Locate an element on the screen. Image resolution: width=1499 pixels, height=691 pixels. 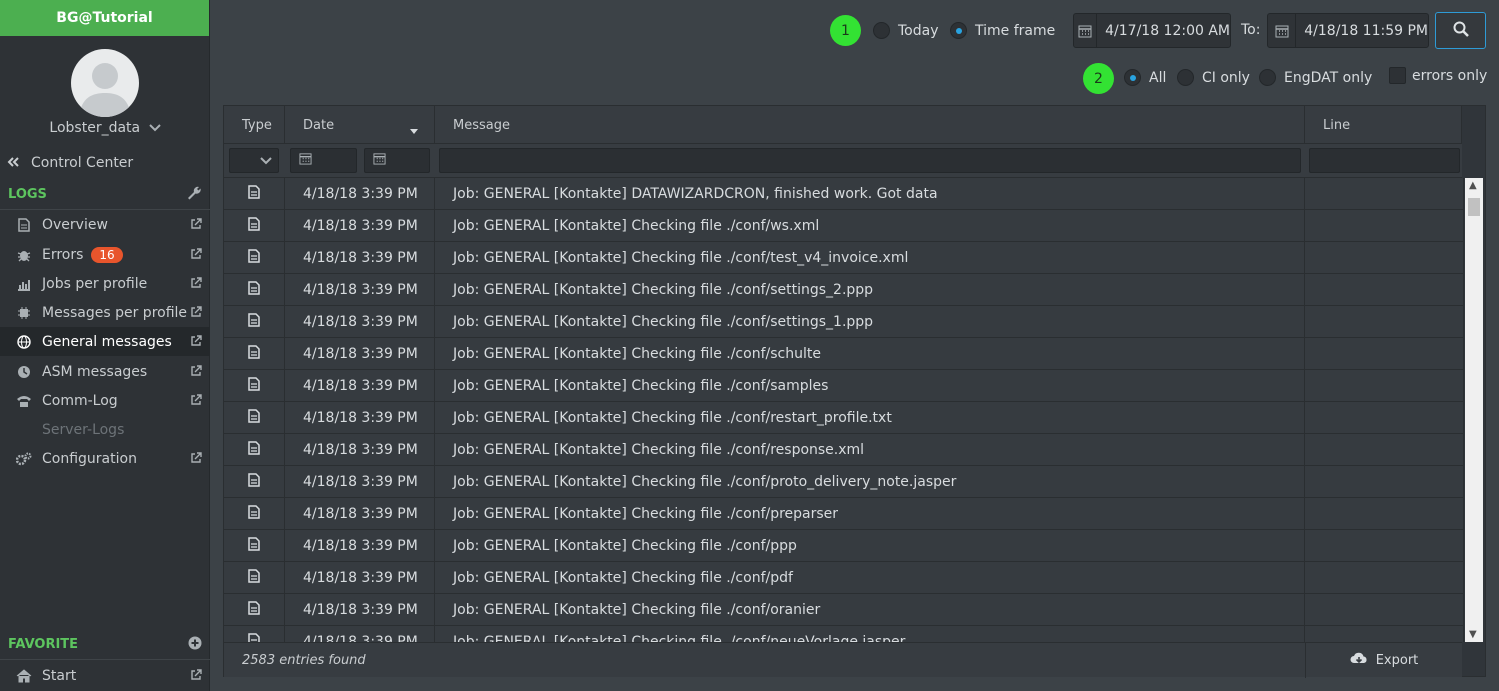
type-filter-select is located at coordinates (254, 160).